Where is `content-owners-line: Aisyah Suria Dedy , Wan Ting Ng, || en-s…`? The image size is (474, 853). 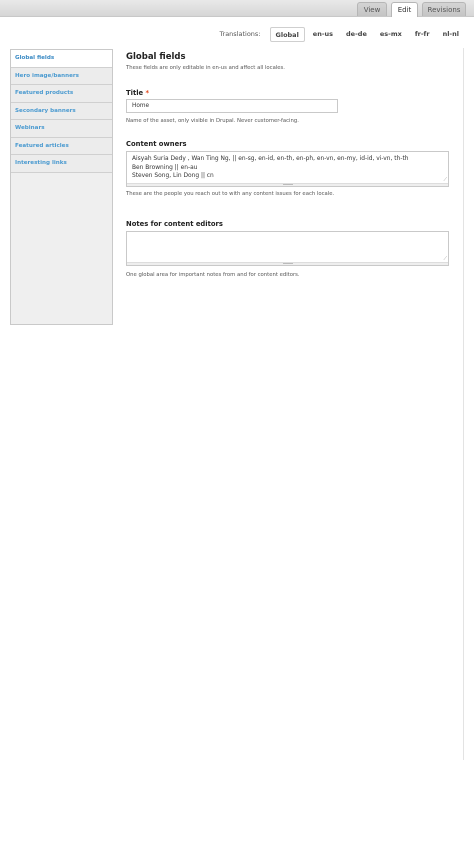
content-owners-line: Aisyah Suria Dedy , Wan Ting Ng, || en-s… is located at coordinates (270, 159).